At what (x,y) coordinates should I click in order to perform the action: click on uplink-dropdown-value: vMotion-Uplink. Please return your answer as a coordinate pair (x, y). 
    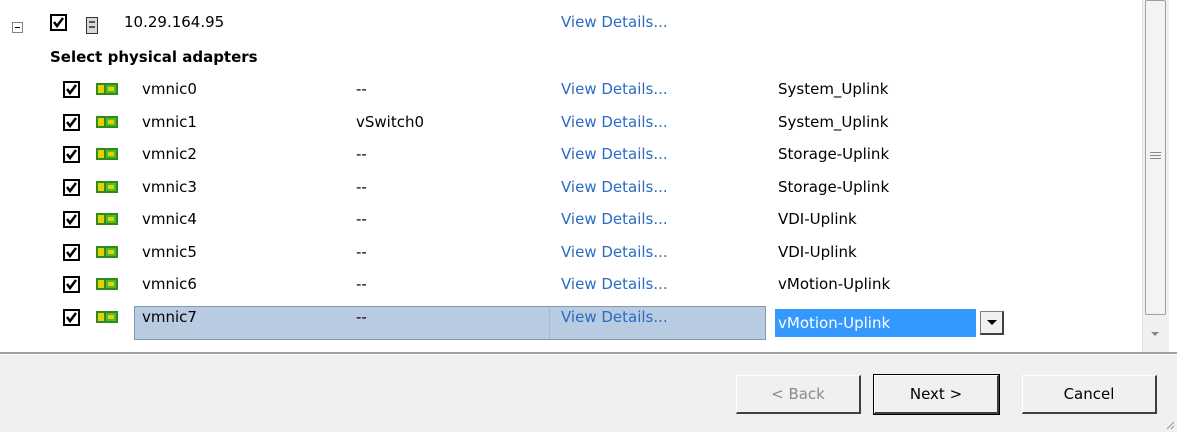
    Looking at the image, I should click on (875, 323).